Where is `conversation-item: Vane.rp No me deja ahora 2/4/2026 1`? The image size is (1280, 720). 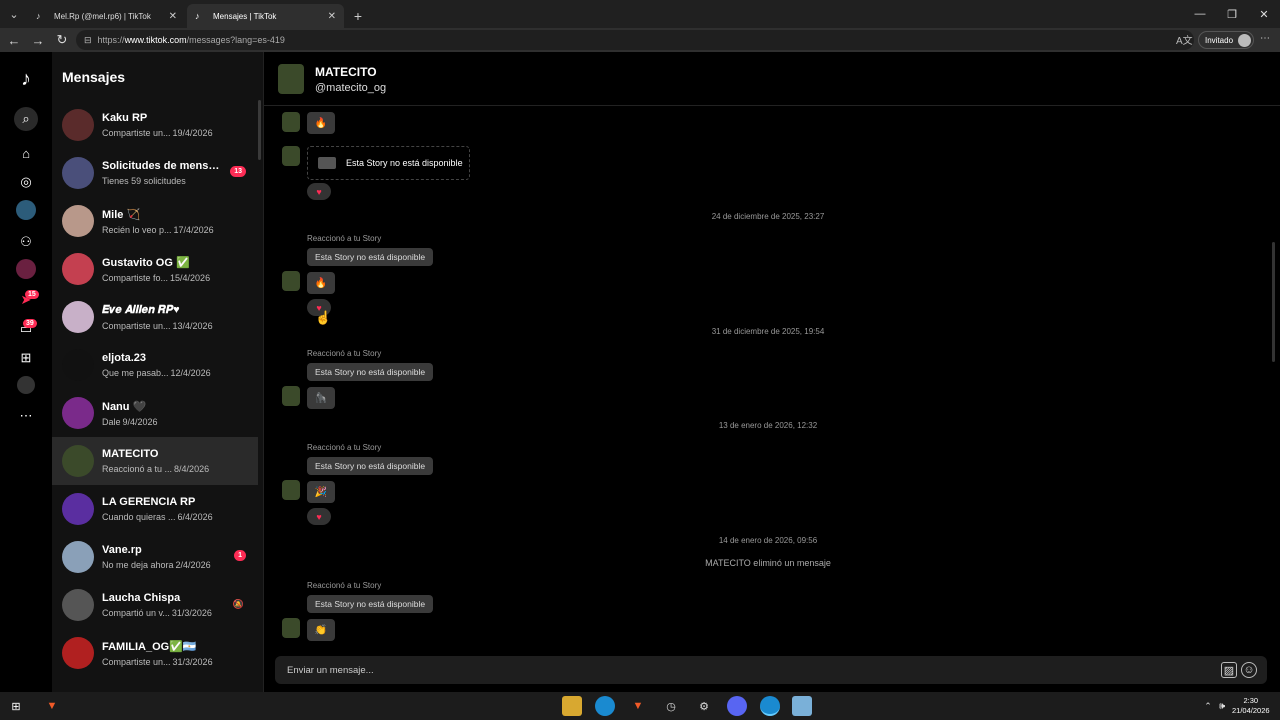 conversation-item: Vane.rp No me deja ahora 2/4/2026 1 is located at coordinates (155, 557).